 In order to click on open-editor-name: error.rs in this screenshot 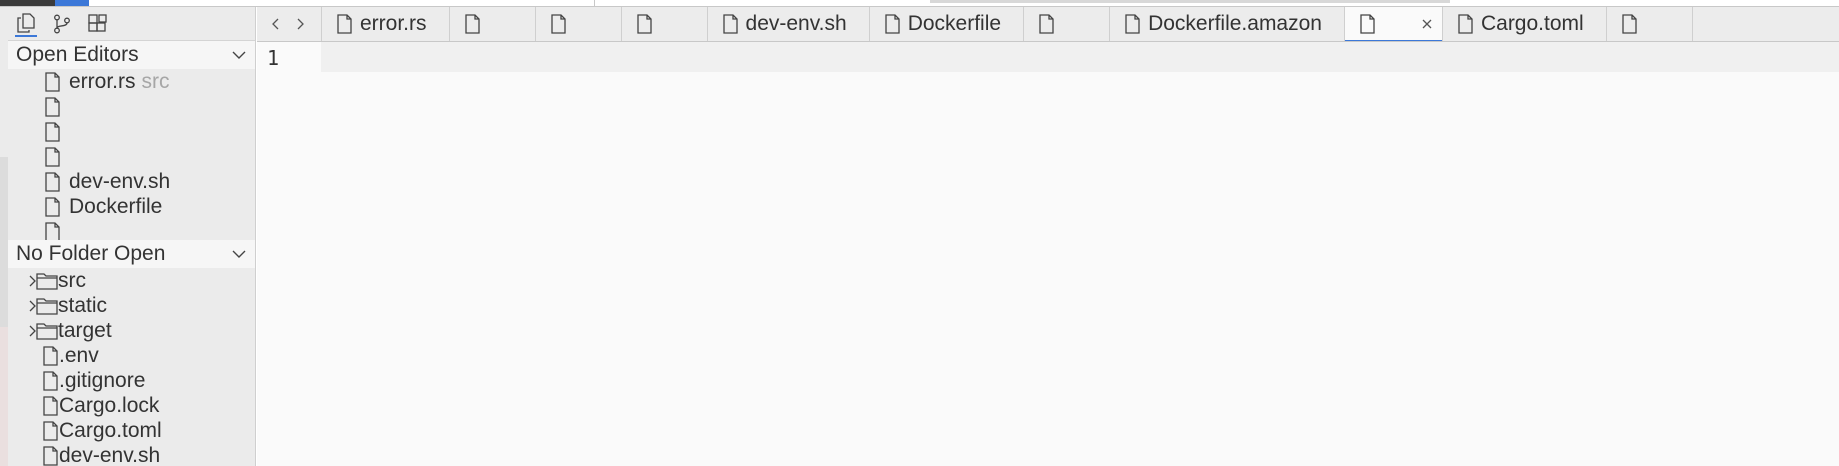, I will do `click(102, 81)`.